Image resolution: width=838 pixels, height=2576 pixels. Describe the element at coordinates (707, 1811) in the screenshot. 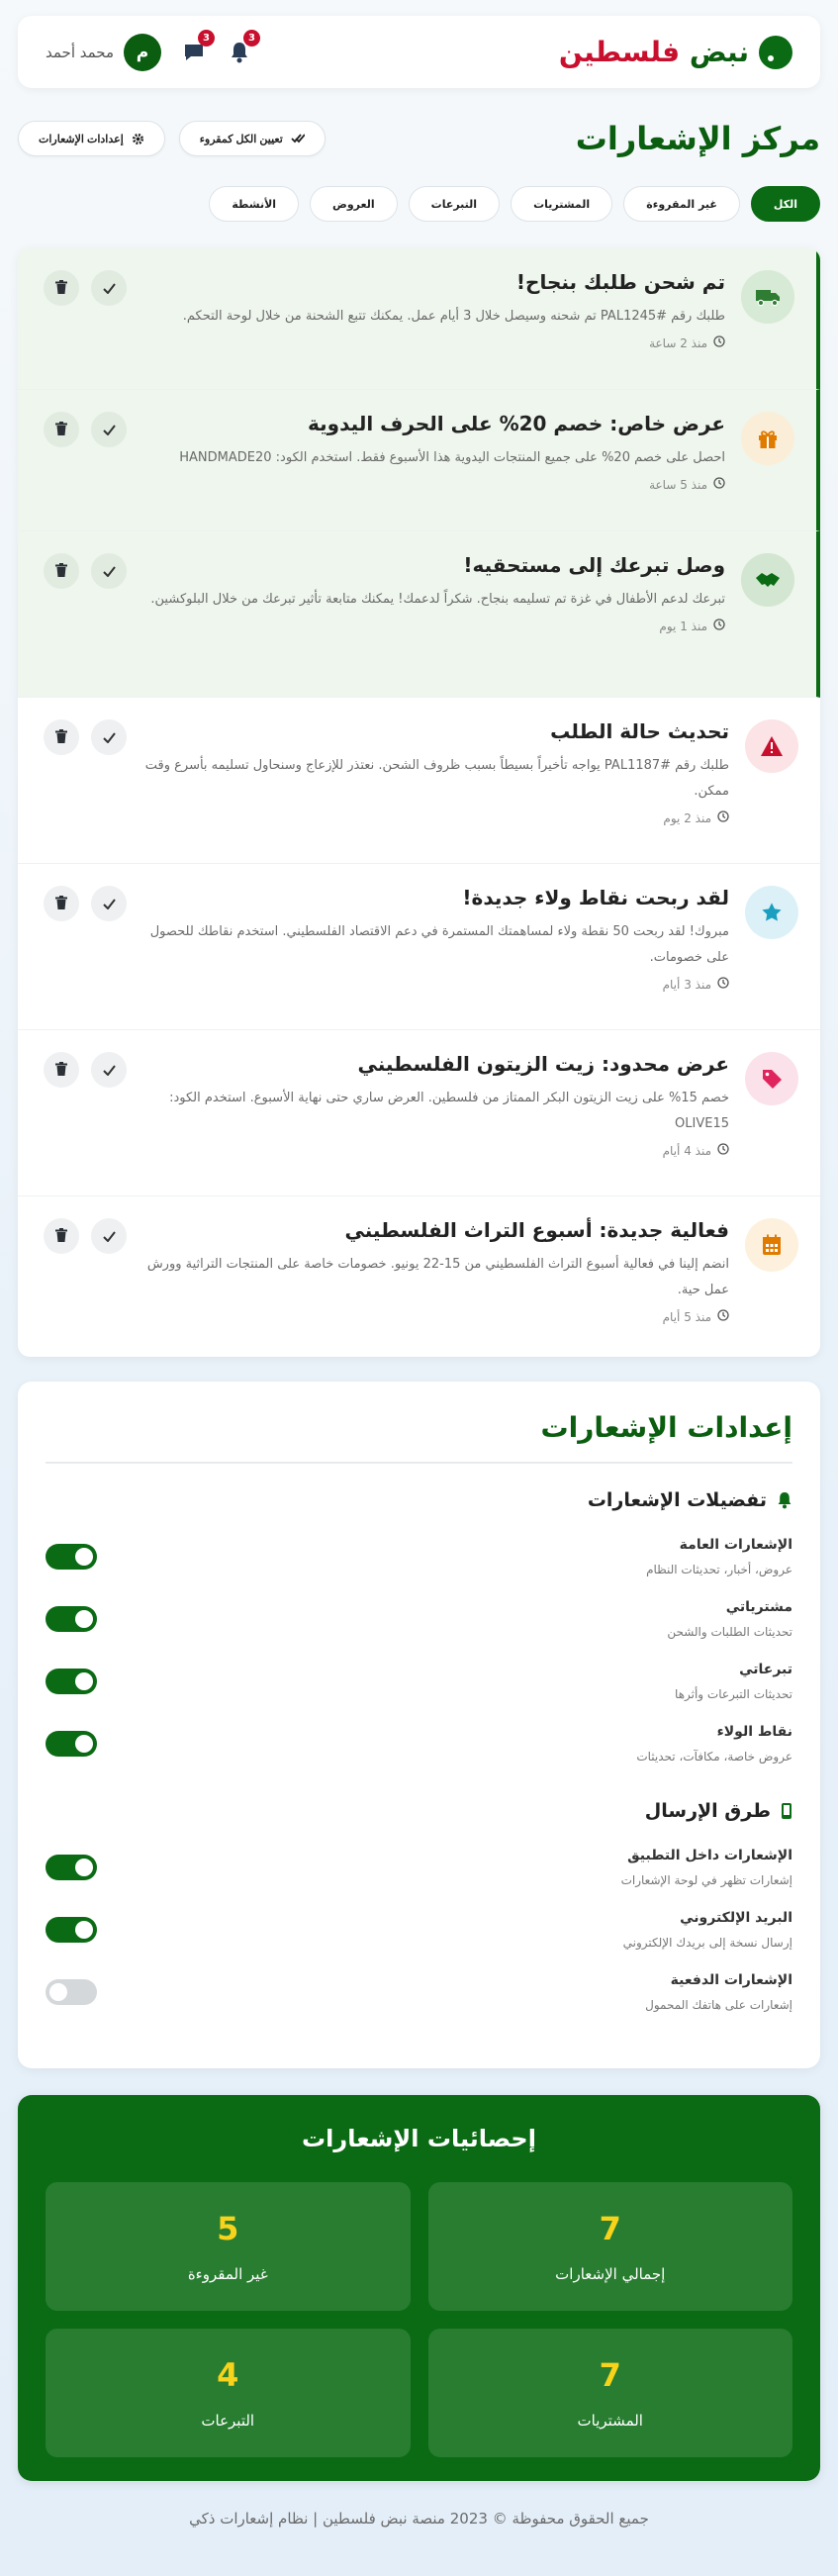

I see `methods-title-label: طرق الإرسال` at that location.